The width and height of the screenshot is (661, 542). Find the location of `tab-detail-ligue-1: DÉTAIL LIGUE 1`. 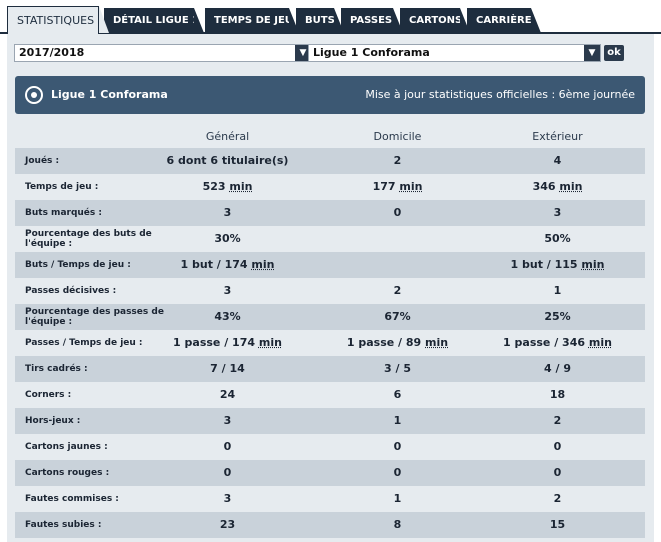

tab-detail-ligue-1: DÉTAIL LIGUE 1 is located at coordinates (154, 20).